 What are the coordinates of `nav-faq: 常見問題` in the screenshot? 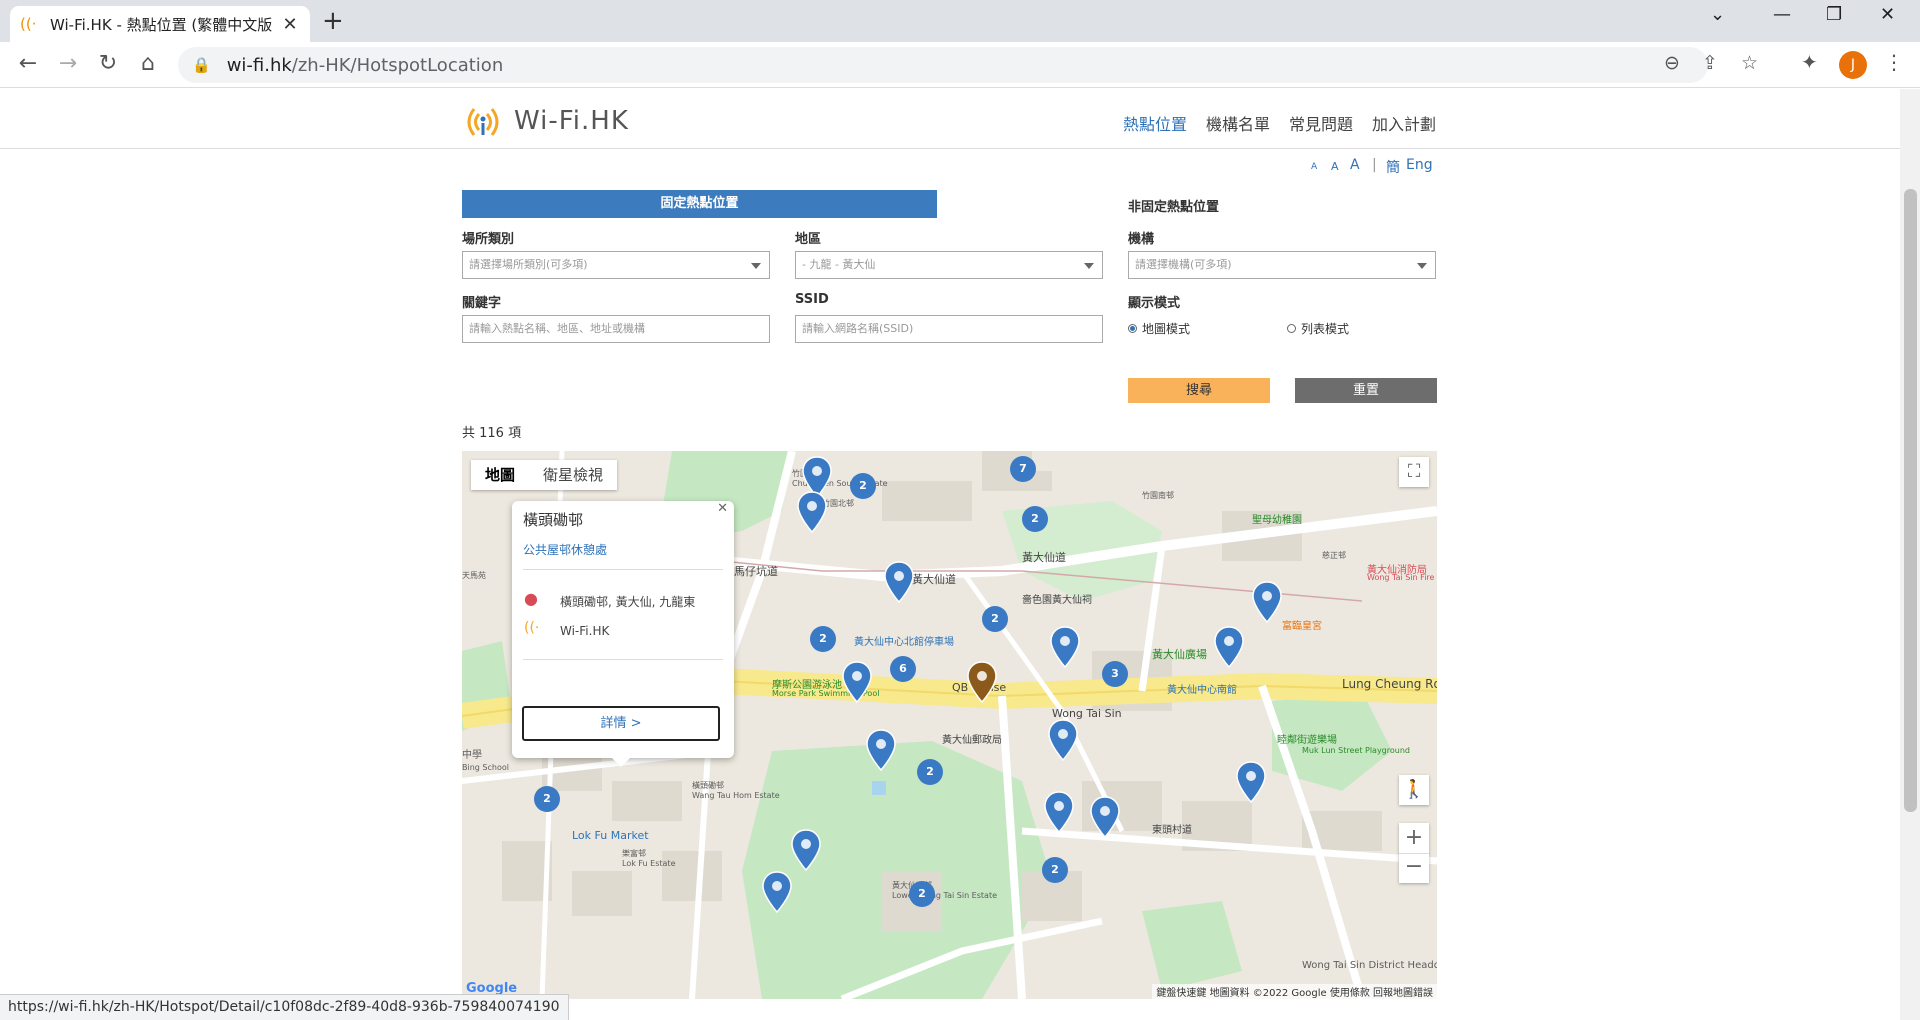 It's located at (1321, 123).